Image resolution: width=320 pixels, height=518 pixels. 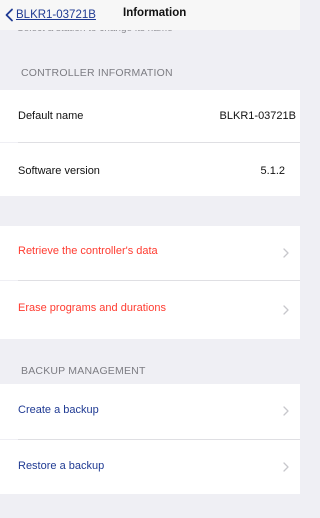 I want to click on back-button: BLKR1-03721B, so click(x=50, y=15).